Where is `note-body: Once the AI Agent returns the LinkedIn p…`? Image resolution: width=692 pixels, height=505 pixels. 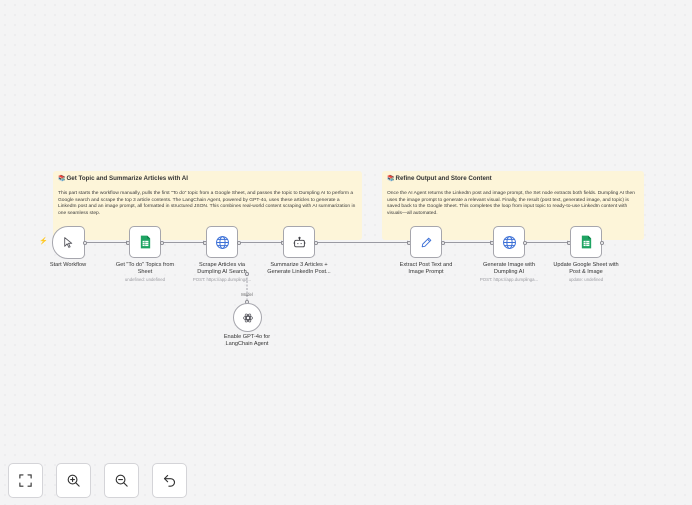
note-body: Once the AI Agent returns the LinkedIn p… is located at coordinates (511, 203).